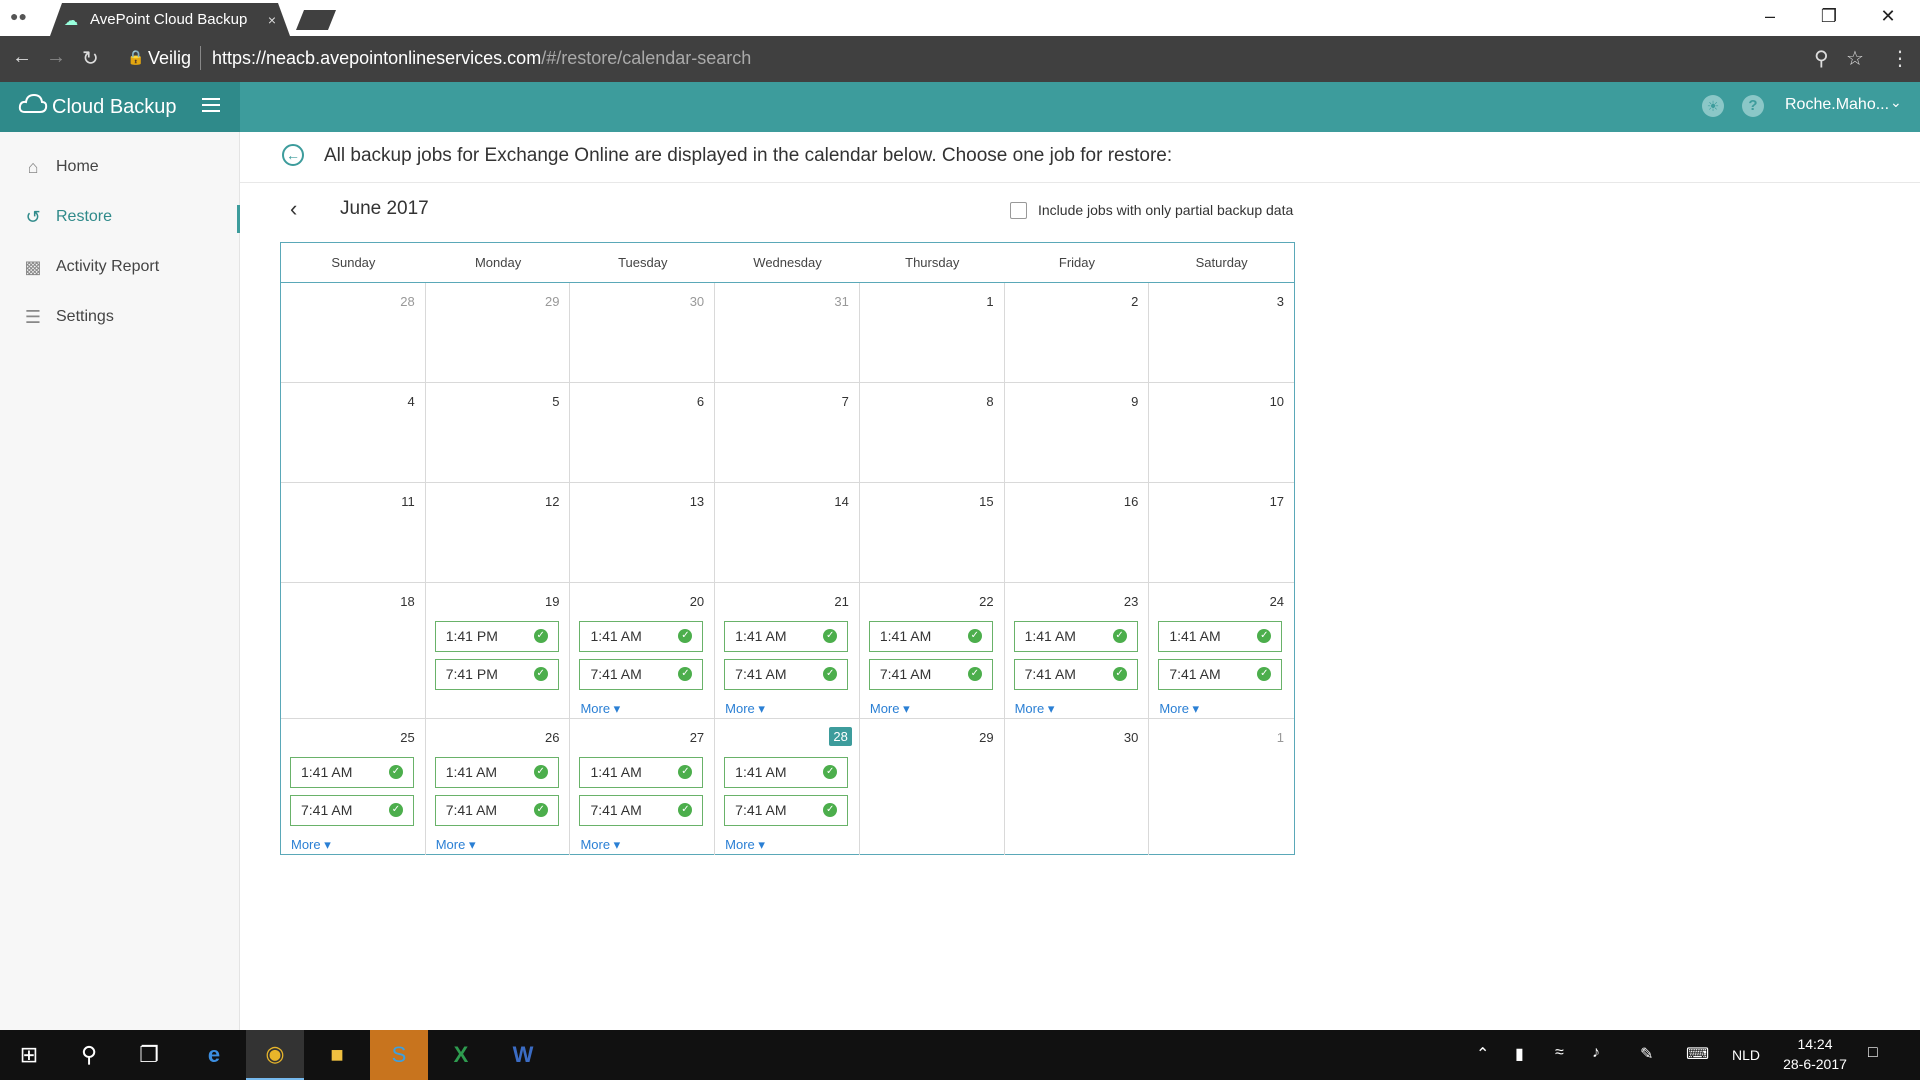 The image size is (1920, 1080). What do you see at coordinates (90, 58) in the screenshot?
I see `reload-icon: ↻` at bounding box center [90, 58].